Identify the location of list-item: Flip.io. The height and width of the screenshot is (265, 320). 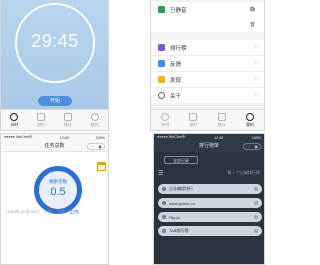
(210, 217).